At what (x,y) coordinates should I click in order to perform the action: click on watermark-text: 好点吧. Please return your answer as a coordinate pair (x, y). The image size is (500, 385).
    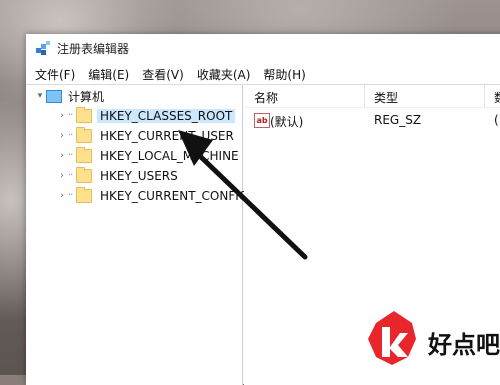
    Looking at the image, I should click on (464, 345).